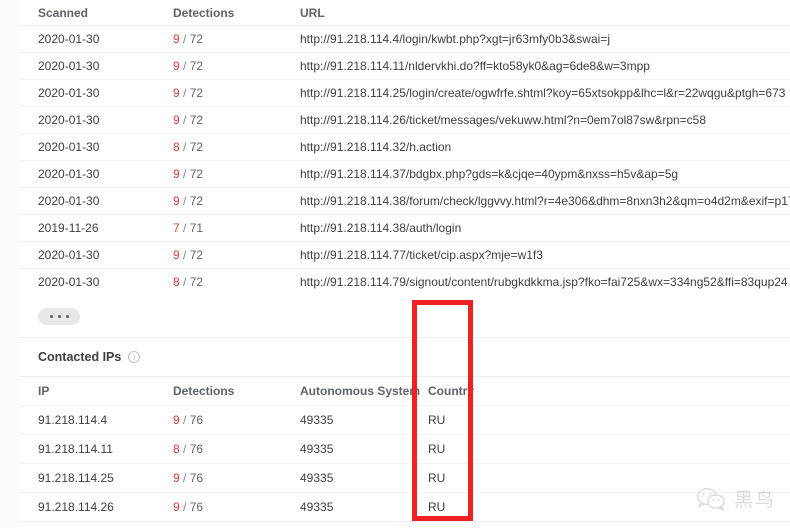 The height and width of the screenshot is (528, 790). Describe the element at coordinates (96, 13) in the screenshot. I see `column-header-scanned: Scanned` at that location.